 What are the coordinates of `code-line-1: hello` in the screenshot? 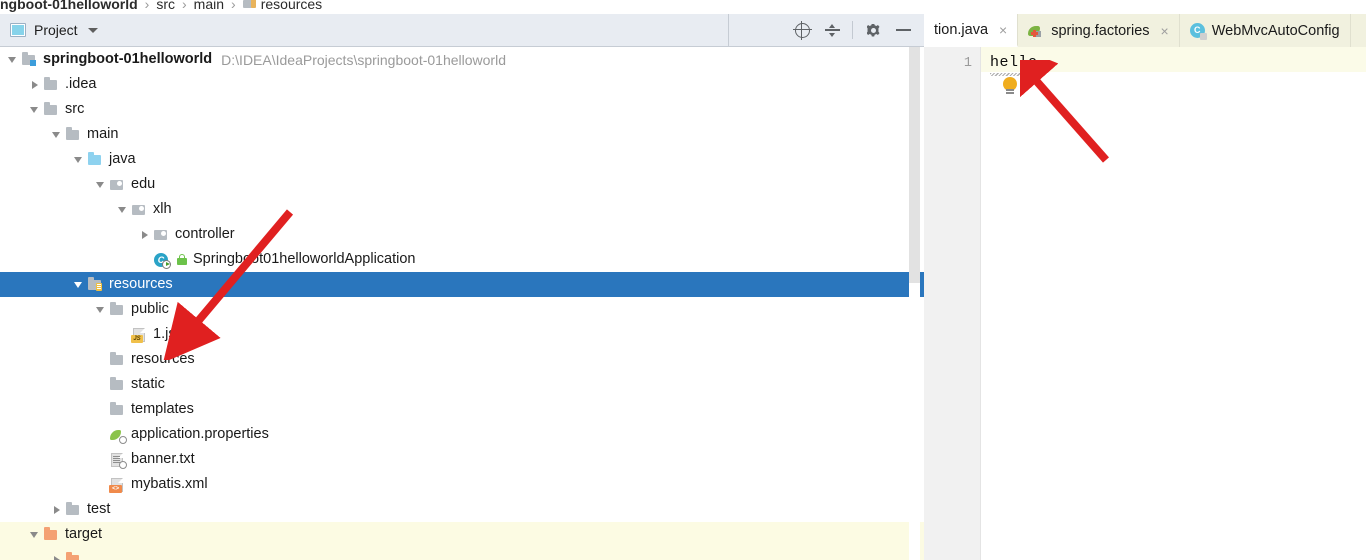 It's located at (1014, 62).